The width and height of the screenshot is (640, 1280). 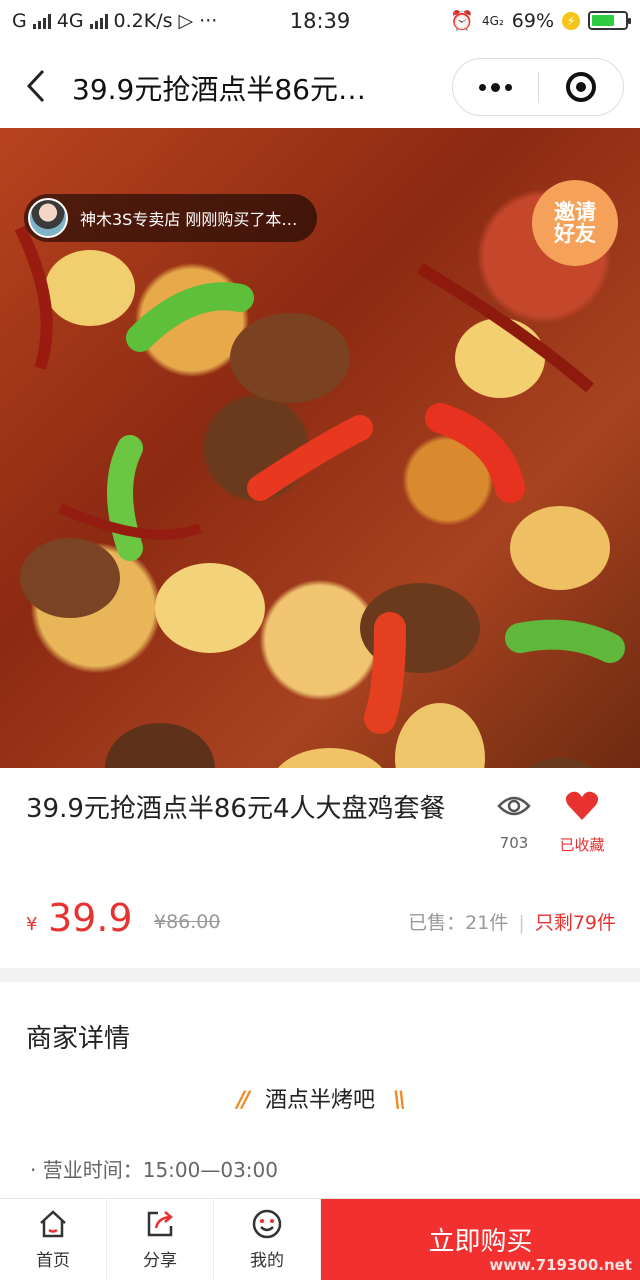 I want to click on chevron-left-icon, so click(x=35, y=86).